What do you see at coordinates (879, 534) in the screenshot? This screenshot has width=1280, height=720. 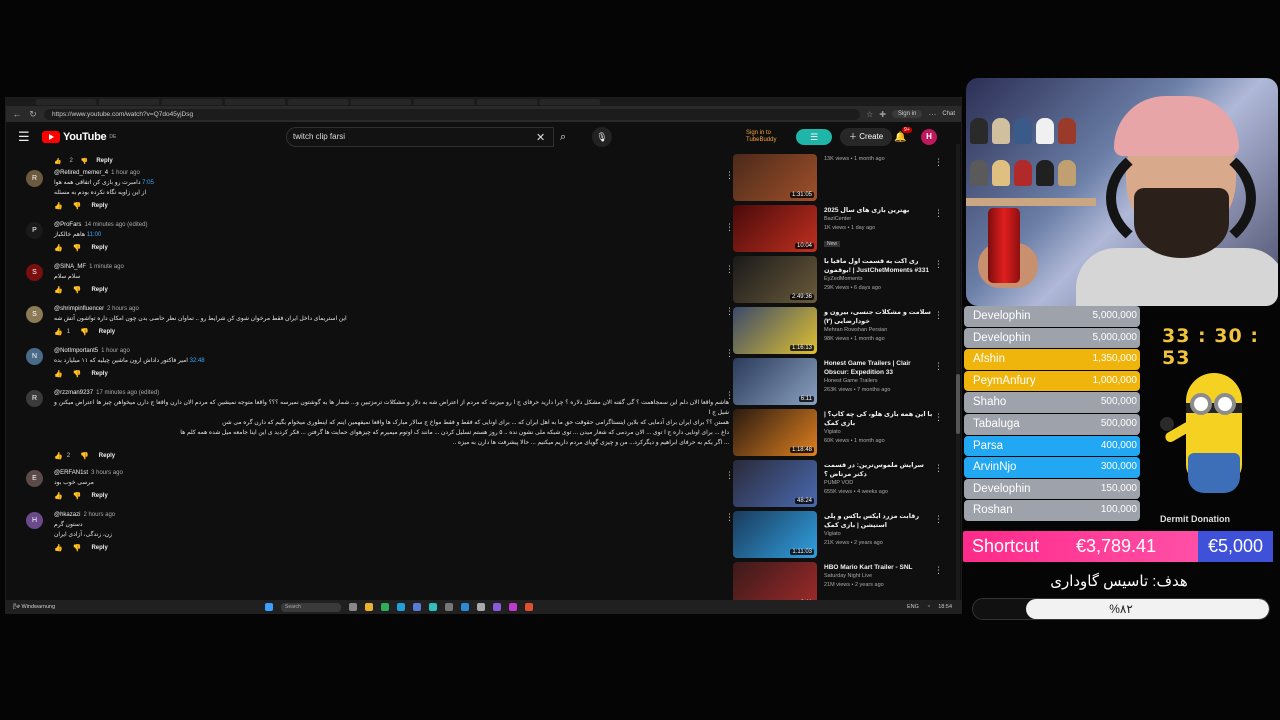 I see `video-channel: Vigiato` at bounding box center [879, 534].